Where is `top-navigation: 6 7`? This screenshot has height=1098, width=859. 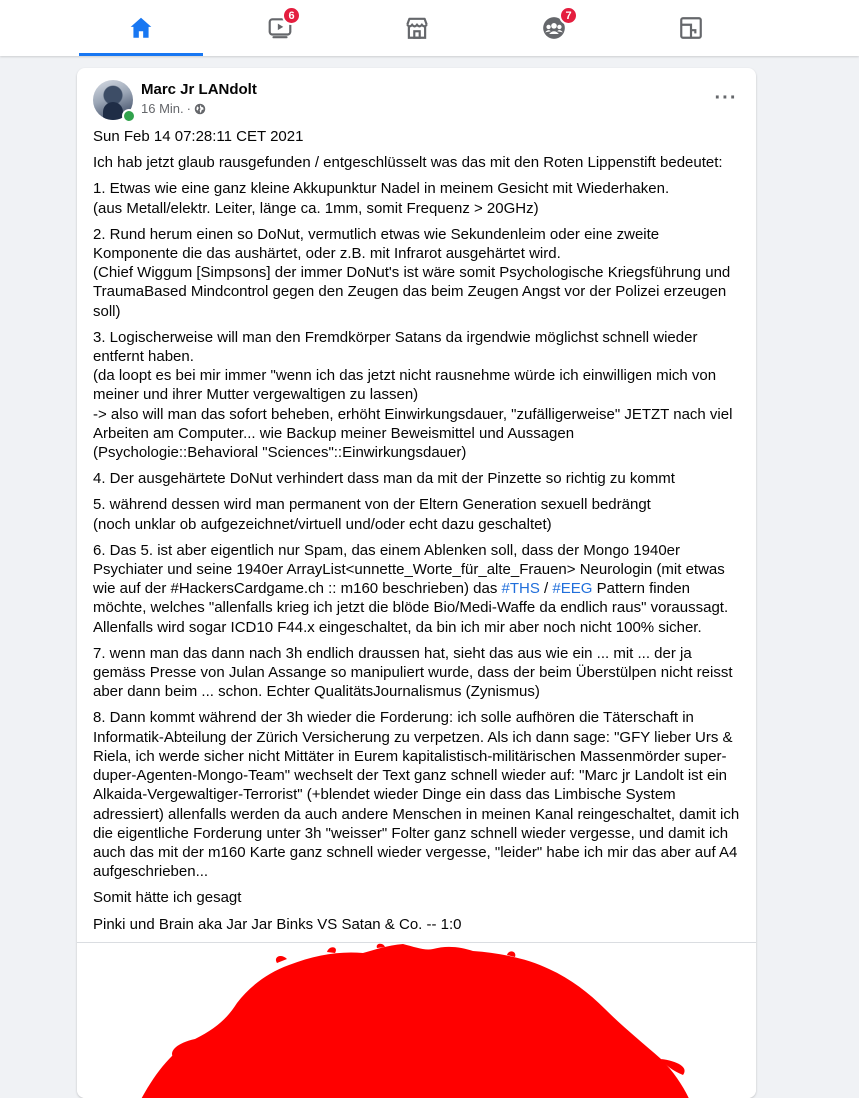 top-navigation: 6 7 is located at coordinates (429, 28).